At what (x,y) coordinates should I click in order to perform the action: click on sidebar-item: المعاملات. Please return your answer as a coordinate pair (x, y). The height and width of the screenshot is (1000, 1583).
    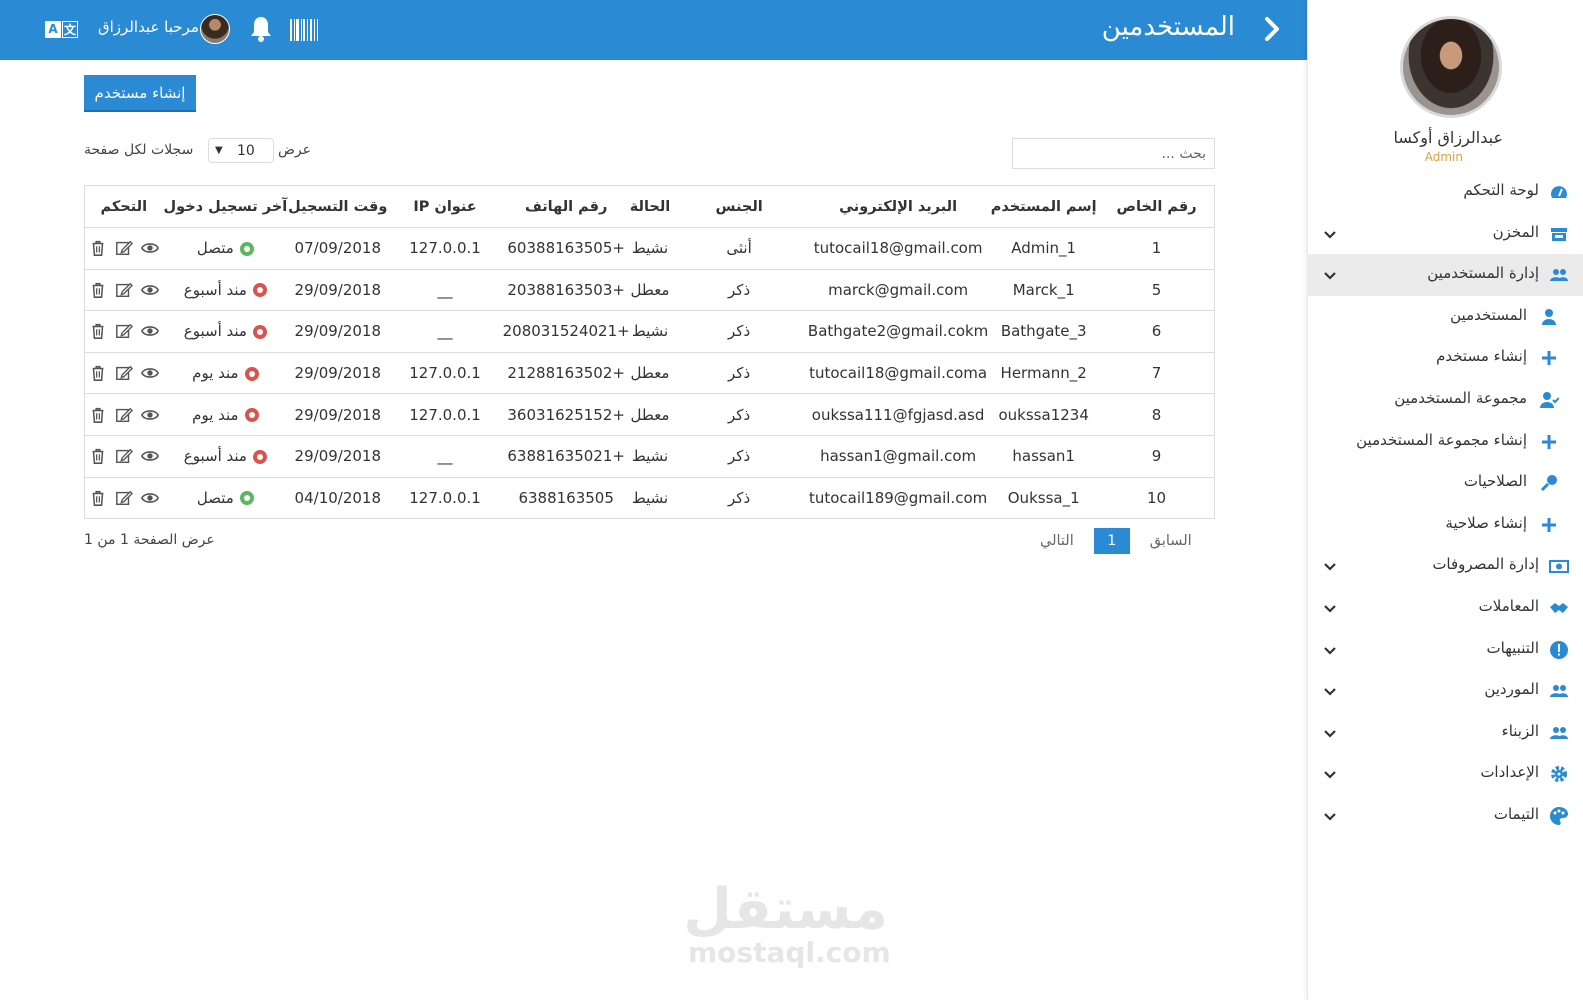
    Looking at the image, I should click on (1445, 608).